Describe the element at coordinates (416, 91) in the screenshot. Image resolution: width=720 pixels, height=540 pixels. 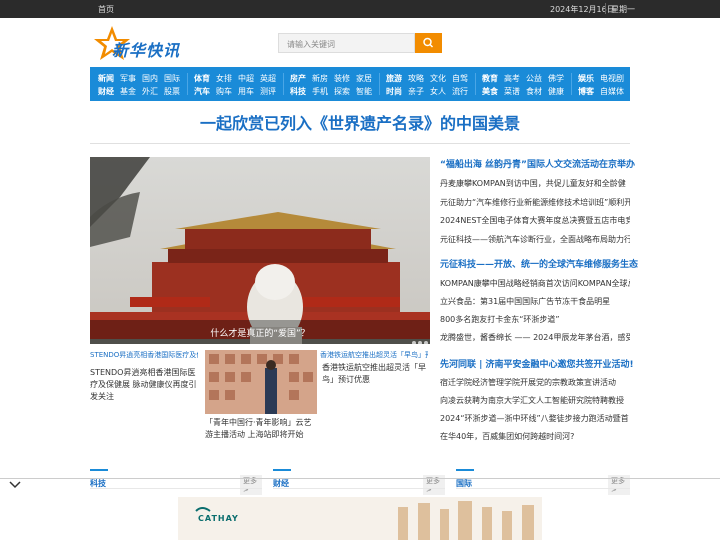
I see `nav-item: 亲子` at that location.